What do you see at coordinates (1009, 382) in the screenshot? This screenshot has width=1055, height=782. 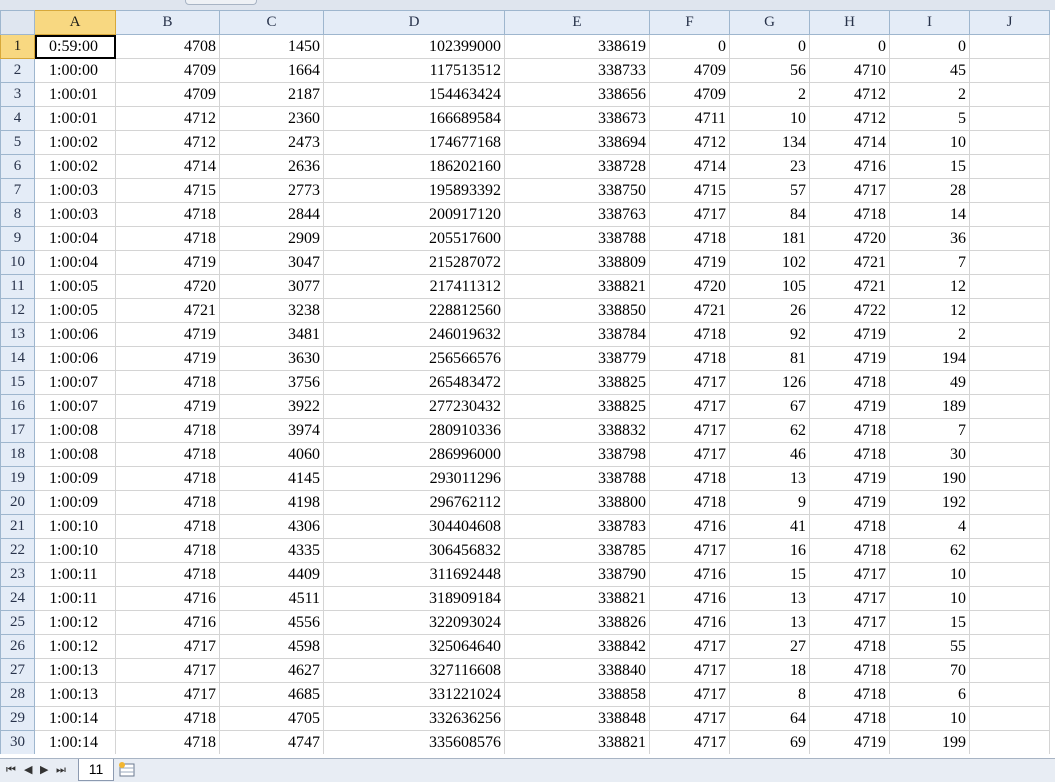 I see `cell-j15` at bounding box center [1009, 382].